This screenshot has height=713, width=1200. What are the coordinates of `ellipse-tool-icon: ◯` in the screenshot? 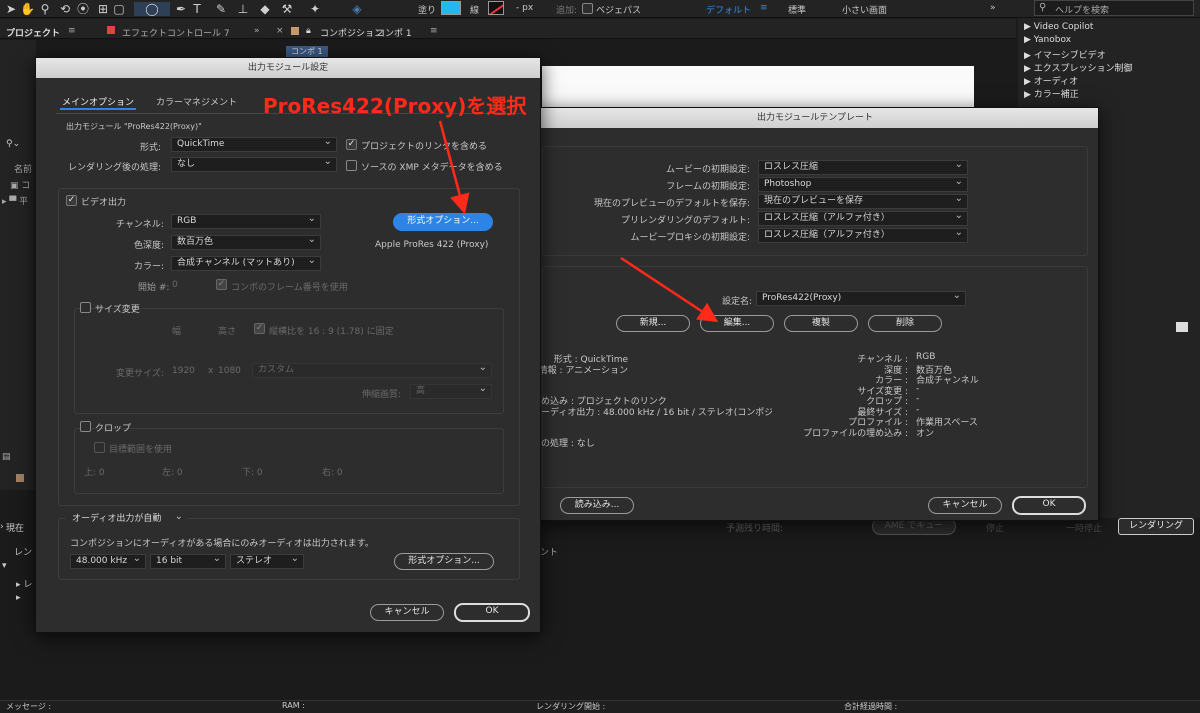 It's located at (152, 9).